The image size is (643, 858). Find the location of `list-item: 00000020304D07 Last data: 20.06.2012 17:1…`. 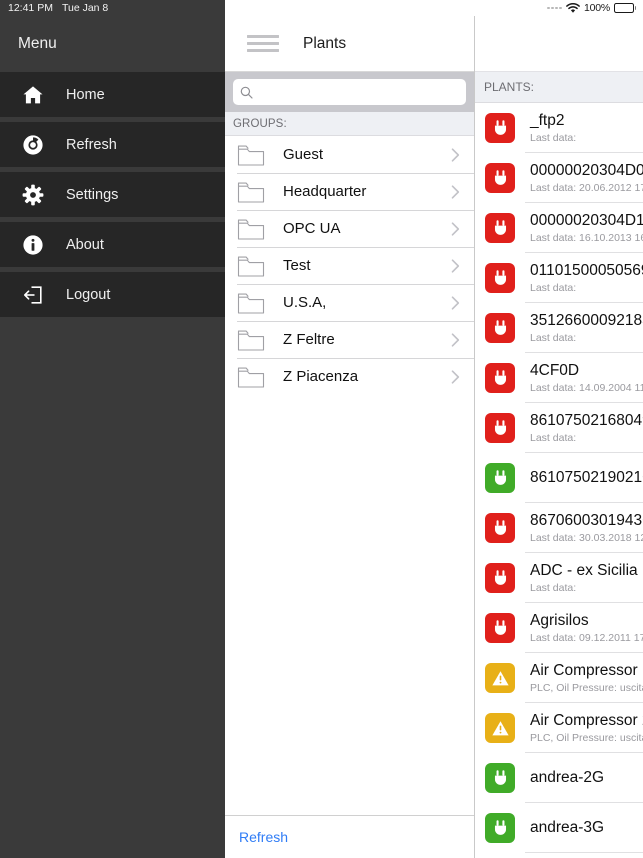

list-item: 00000020304D07 Last data: 20.06.2012 17:1… is located at coordinates (559, 178).